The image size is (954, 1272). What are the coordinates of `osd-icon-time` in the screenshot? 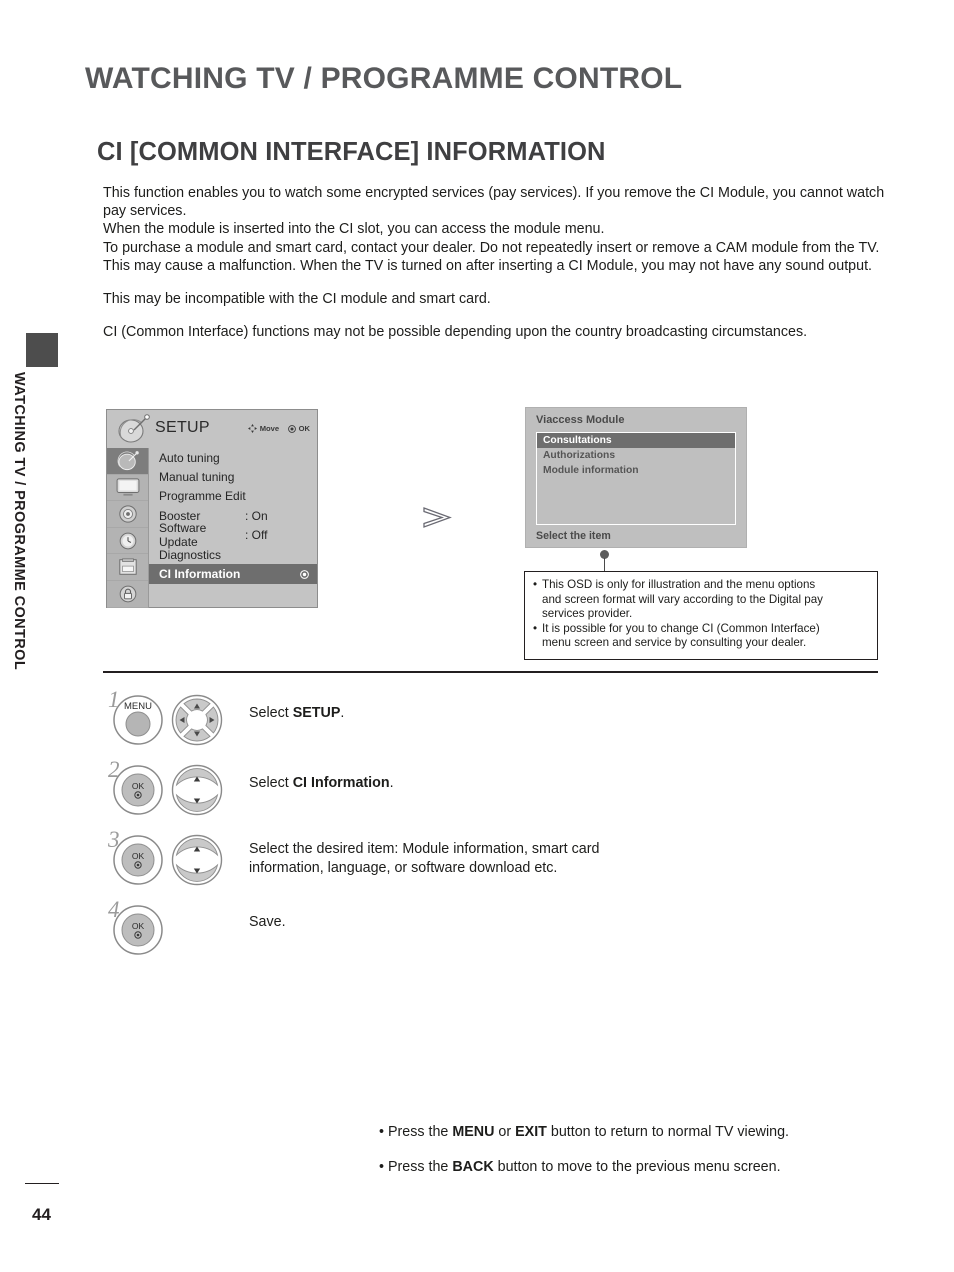 It's located at (127, 541).